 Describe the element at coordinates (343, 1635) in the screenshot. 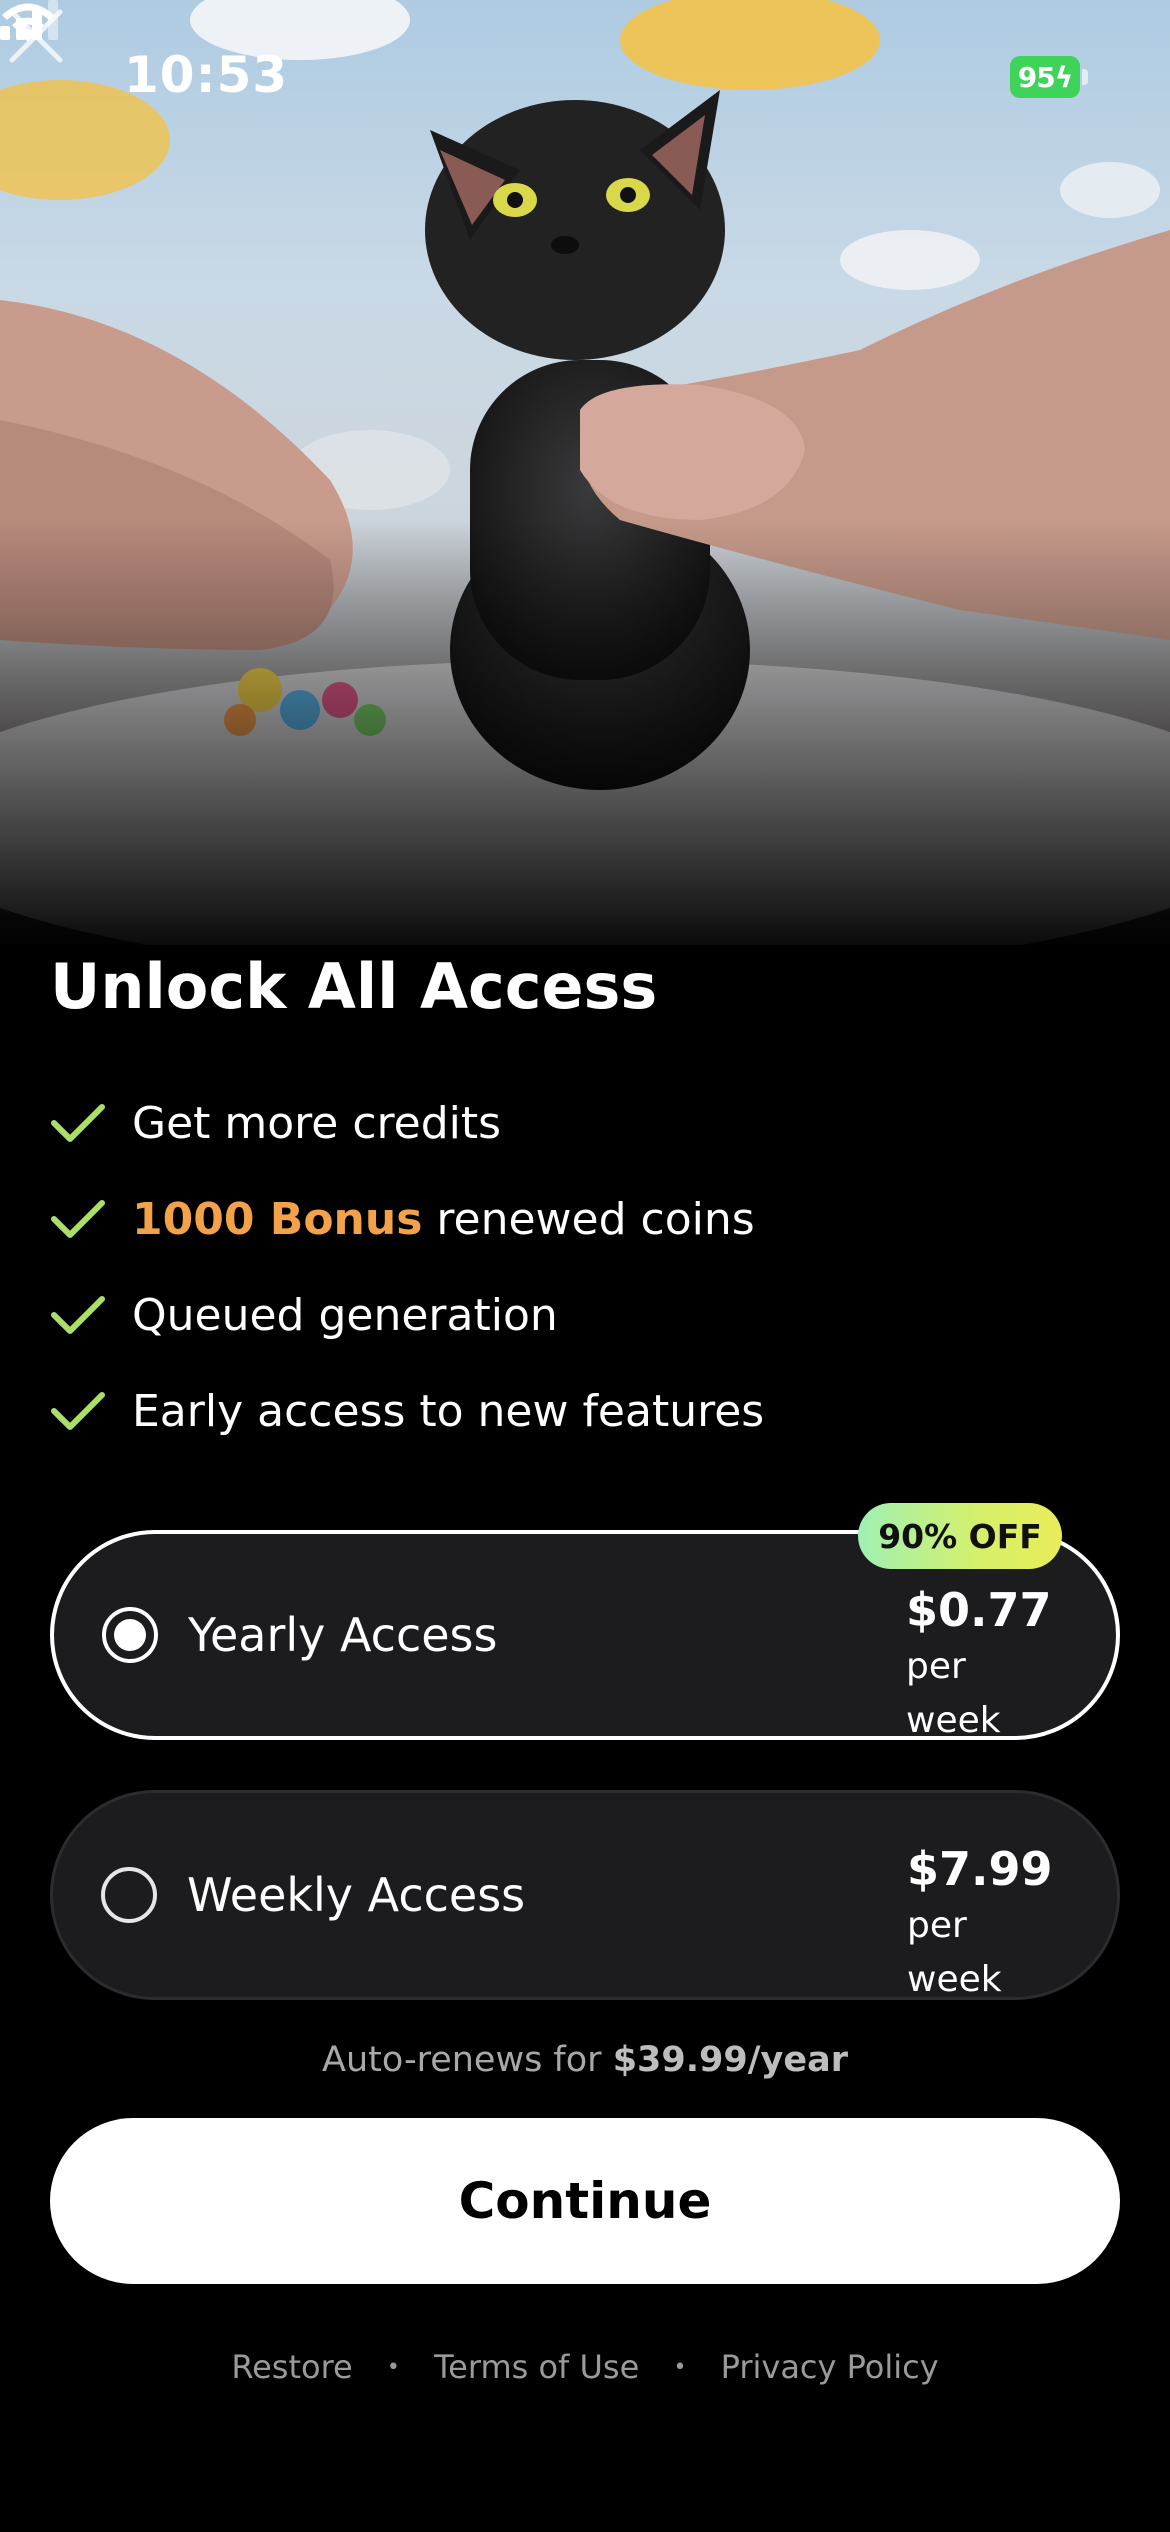

I see `plan-name: Yearly Access` at that location.